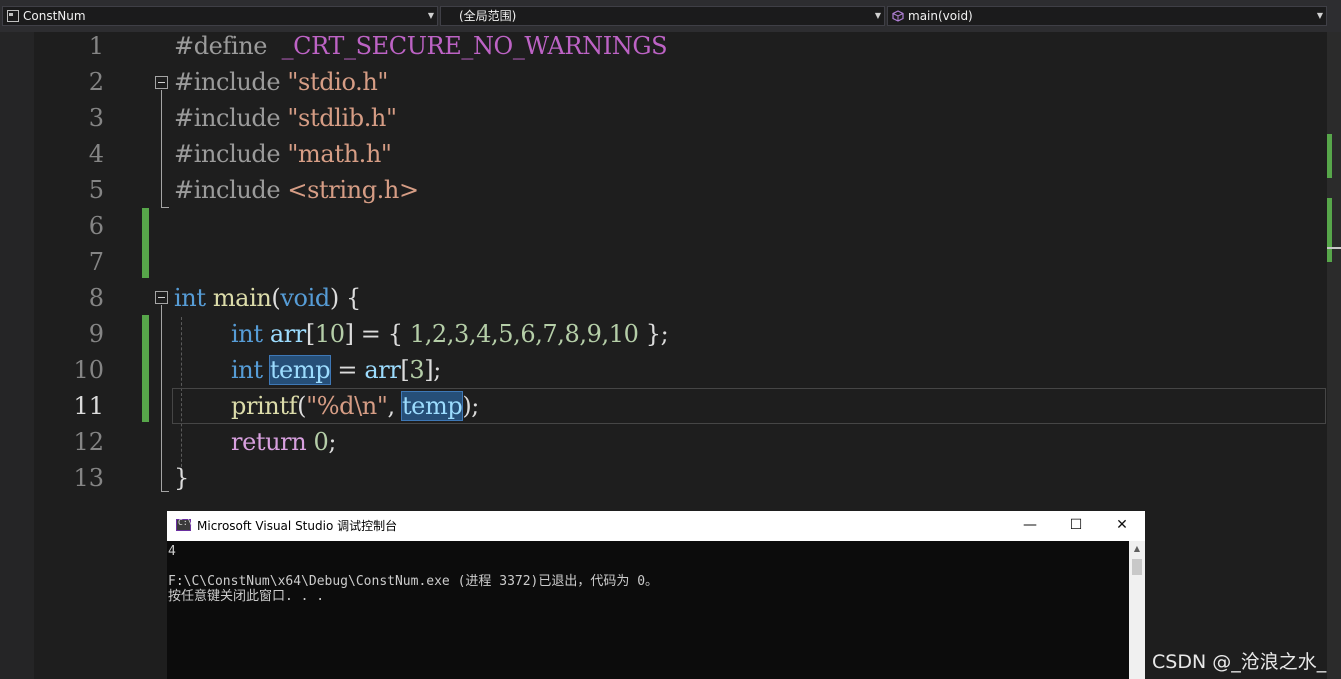  What do you see at coordinates (663, 262) in the screenshot?
I see `code-line: 7` at bounding box center [663, 262].